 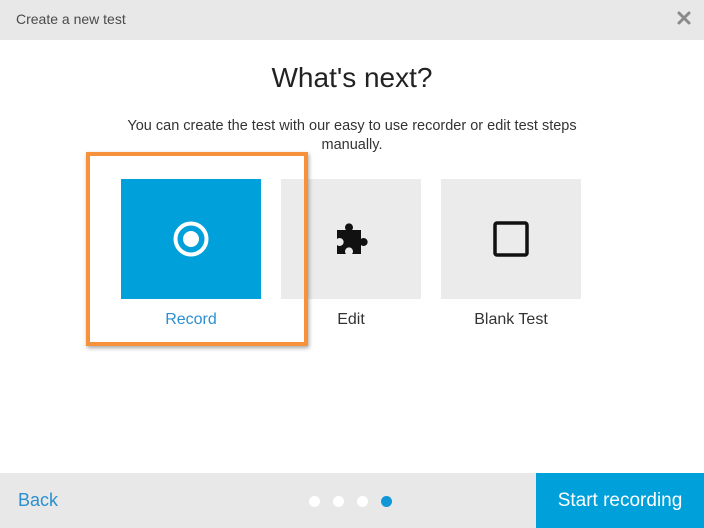 I want to click on step-indicator, so click(x=350, y=501).